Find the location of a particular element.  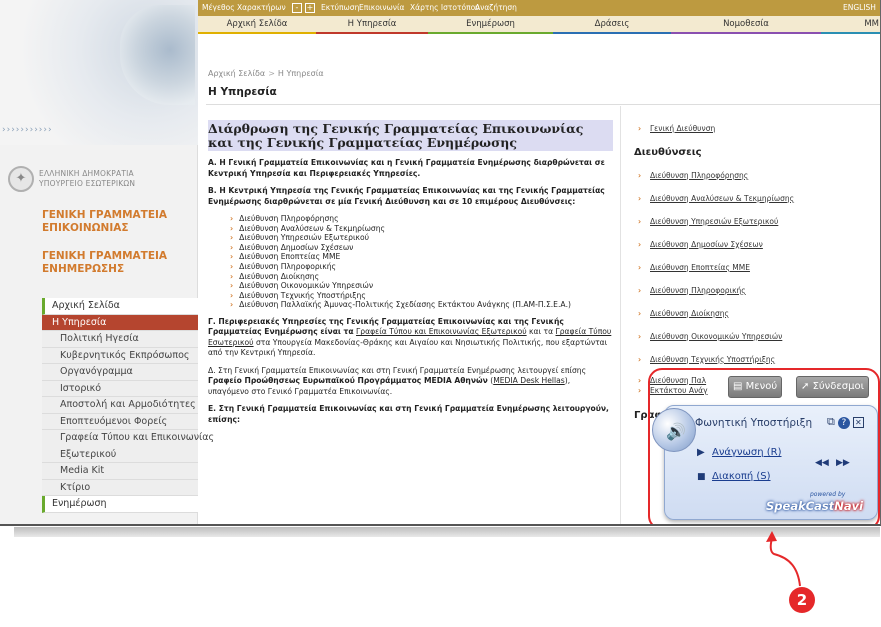

contact-link: Επικοινωνία is located at coordinates (381, 8).